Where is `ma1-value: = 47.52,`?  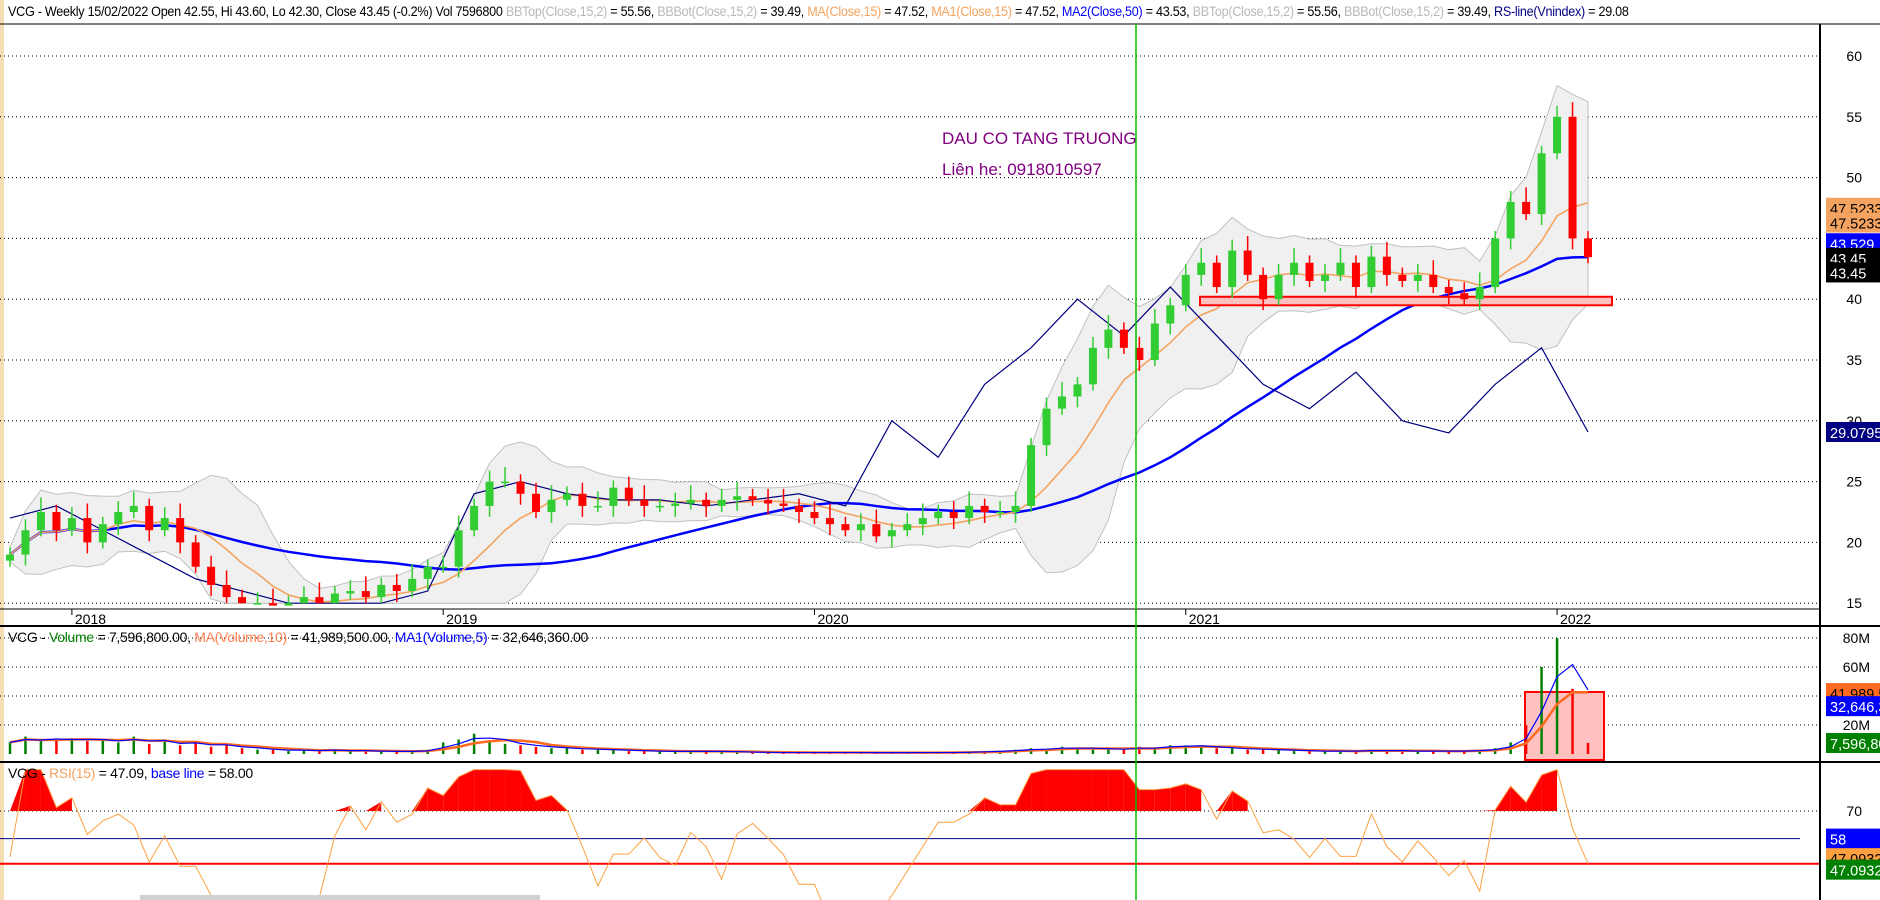
ma1-value: = 47.52, is located at coordinates (1036, 11).